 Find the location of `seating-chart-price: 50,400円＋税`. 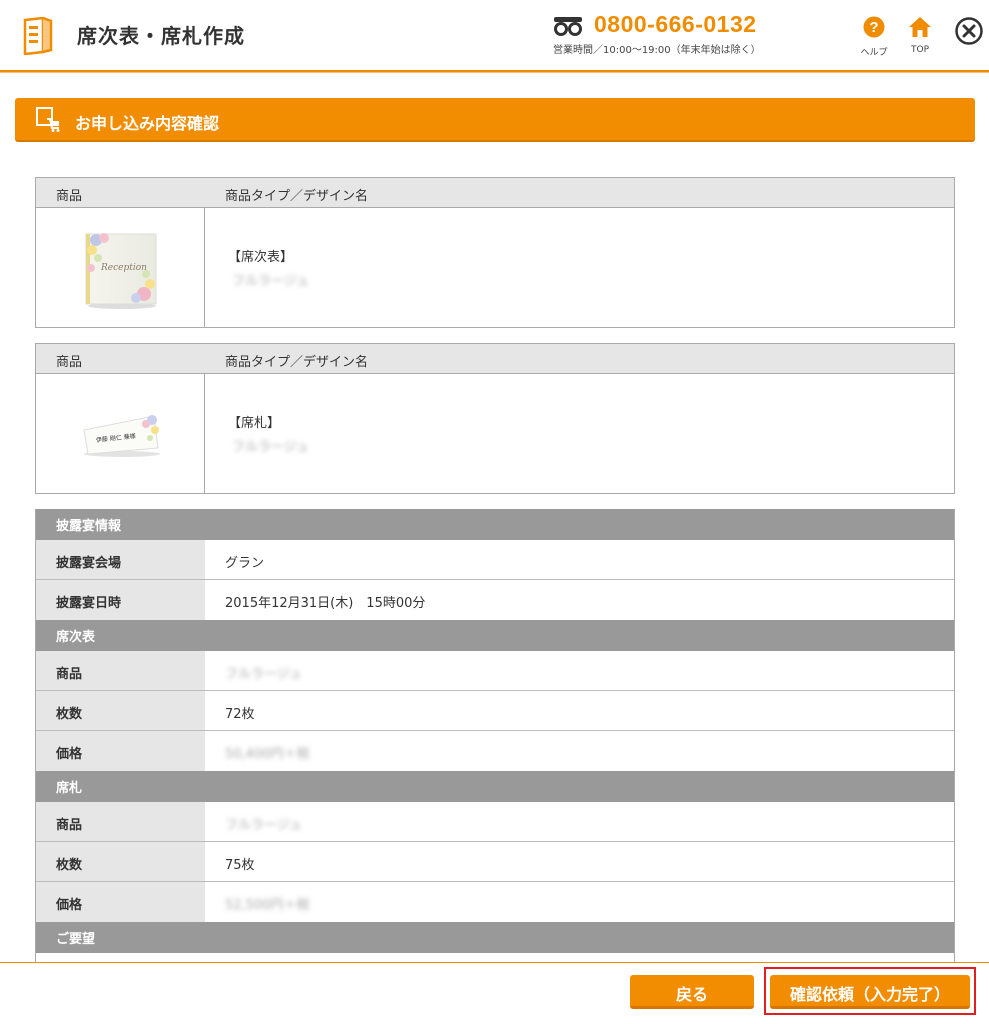

seating-chart-price: 50,400円＋税 is located at coordinates (267, 754).